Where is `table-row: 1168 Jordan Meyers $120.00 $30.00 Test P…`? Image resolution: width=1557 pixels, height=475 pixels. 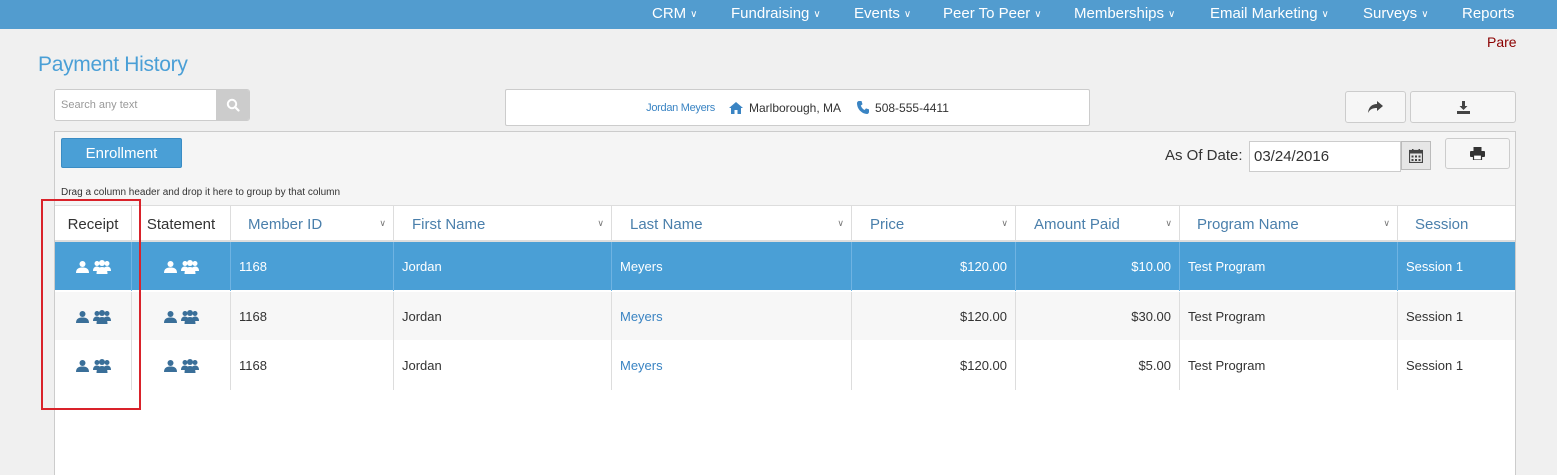
table-row: 1168 Jordan Meyers $120.00 $30.00 Test P… is located at coordinates (785, 316).